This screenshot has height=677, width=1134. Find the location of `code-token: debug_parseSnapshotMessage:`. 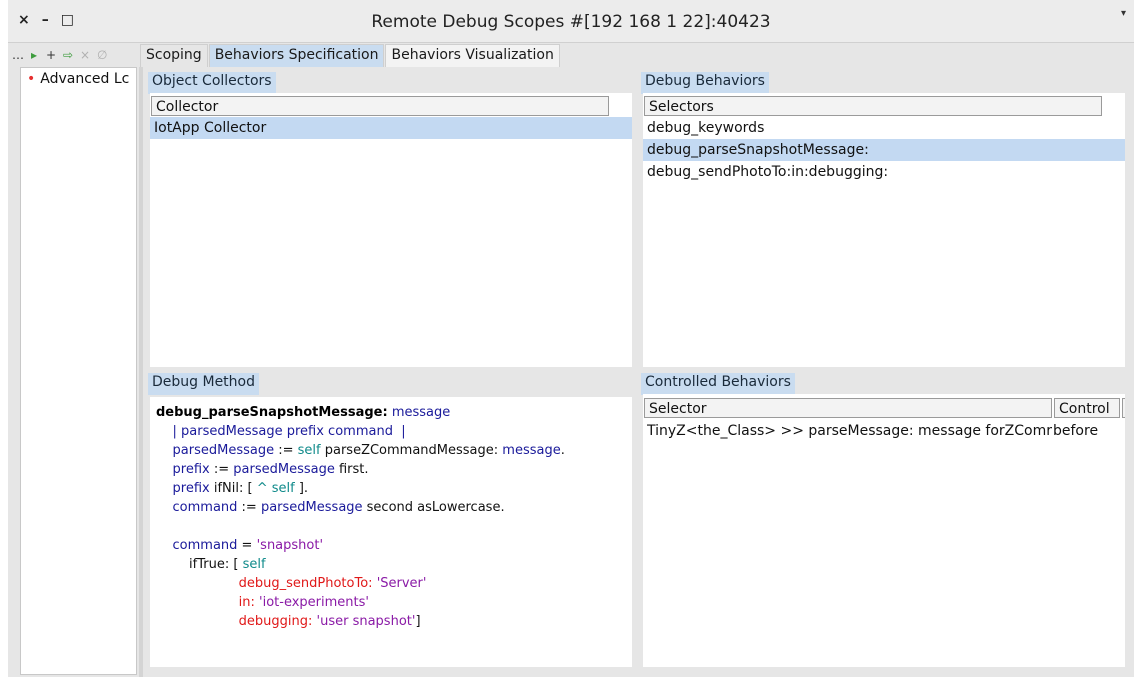

code-token: debug_parseSnapshotMessage: is located at coordinates (272, 412).